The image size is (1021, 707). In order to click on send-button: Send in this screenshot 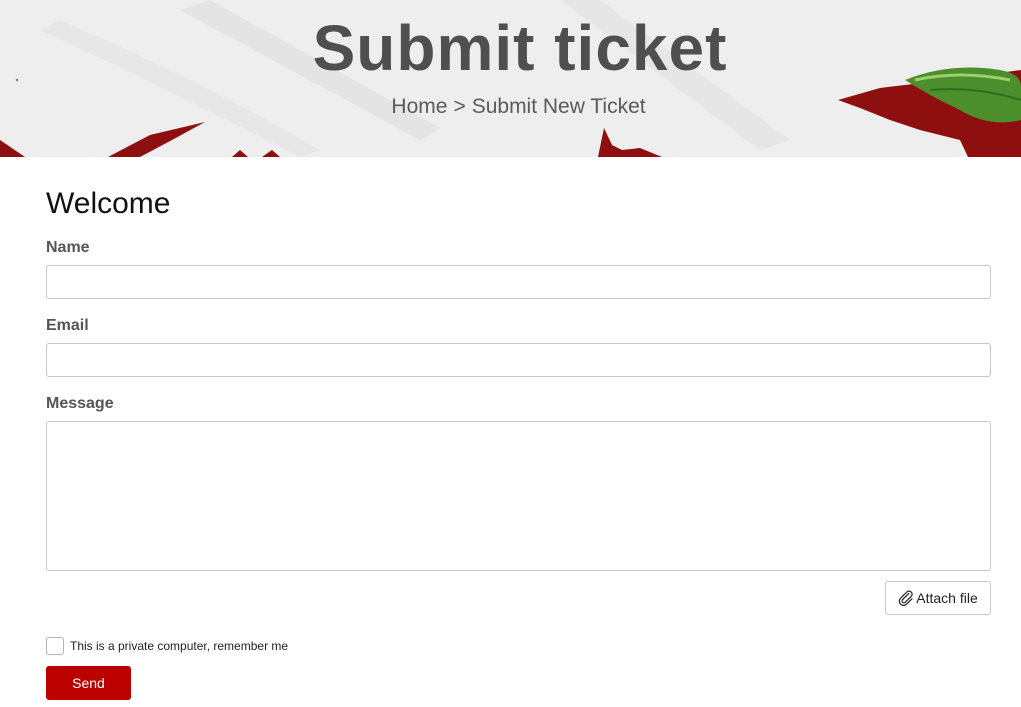, I will do `click(88, 683)`.